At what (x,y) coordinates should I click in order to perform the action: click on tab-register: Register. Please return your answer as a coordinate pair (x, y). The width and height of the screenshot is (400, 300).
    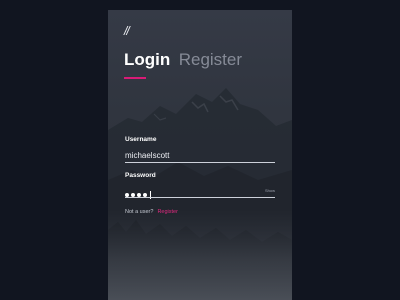
    Looking at the image, I should click on (210, 60).